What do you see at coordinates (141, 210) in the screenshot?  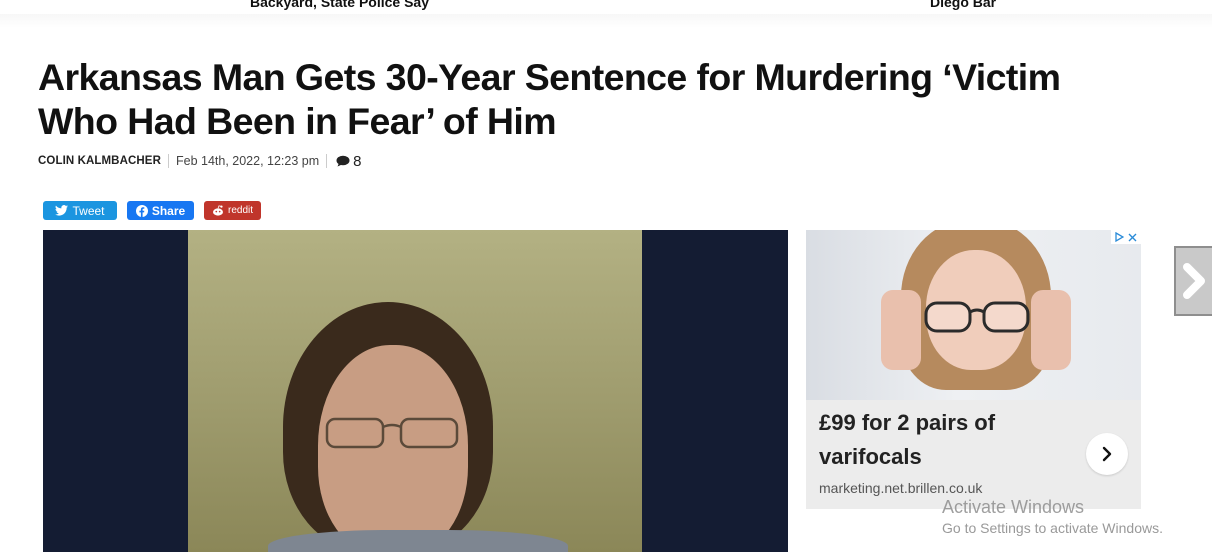 I see `facebook-icon` at bounding box center [141, 210].